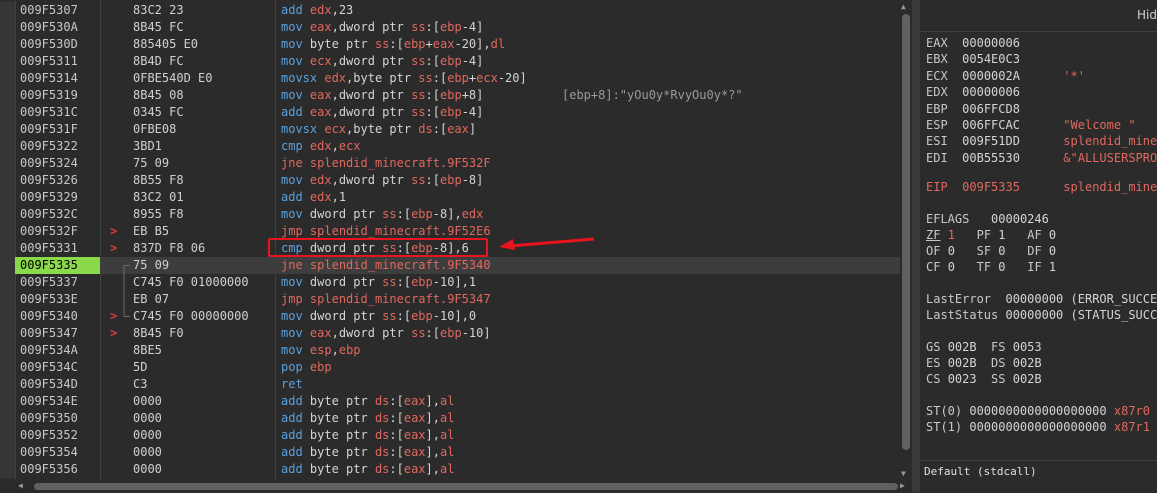 Image resolution: width=1157 pixels, height=493 pixels. What do you see at coordinates (57, 316) in the screenshot?
I see `instruction-address: 009F5340` at bounding box center [57, 316].